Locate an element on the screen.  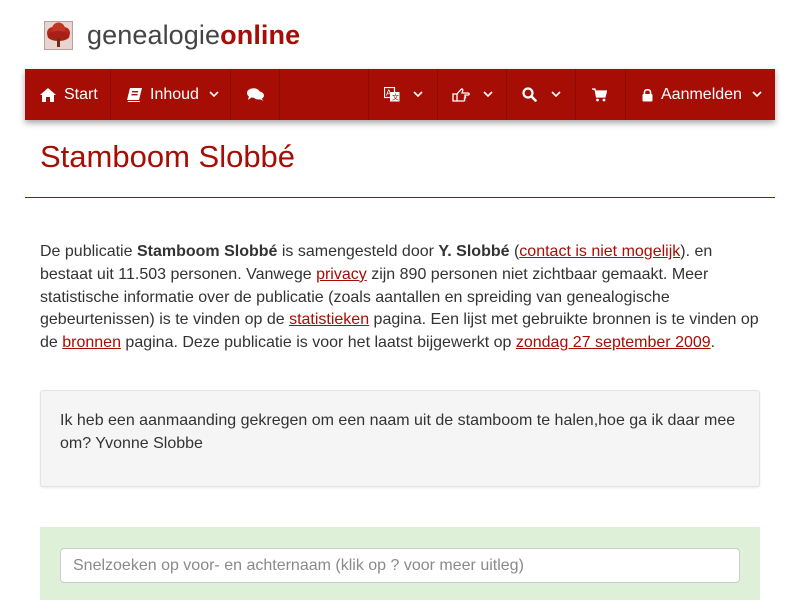
nav-login-label: Aanmelden is located at coordinates (701, 94).